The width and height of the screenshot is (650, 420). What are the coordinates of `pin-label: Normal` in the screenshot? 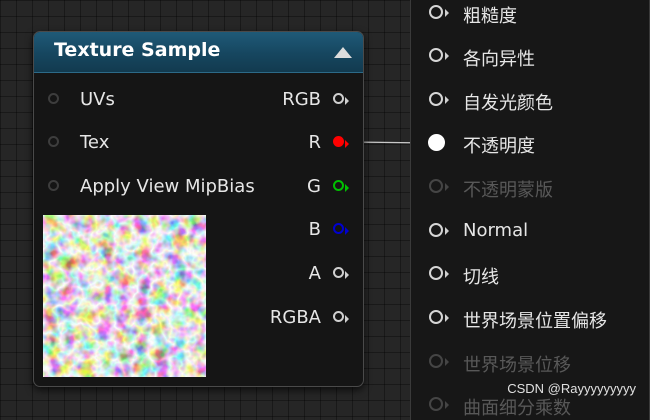 It's located at (496, 230).